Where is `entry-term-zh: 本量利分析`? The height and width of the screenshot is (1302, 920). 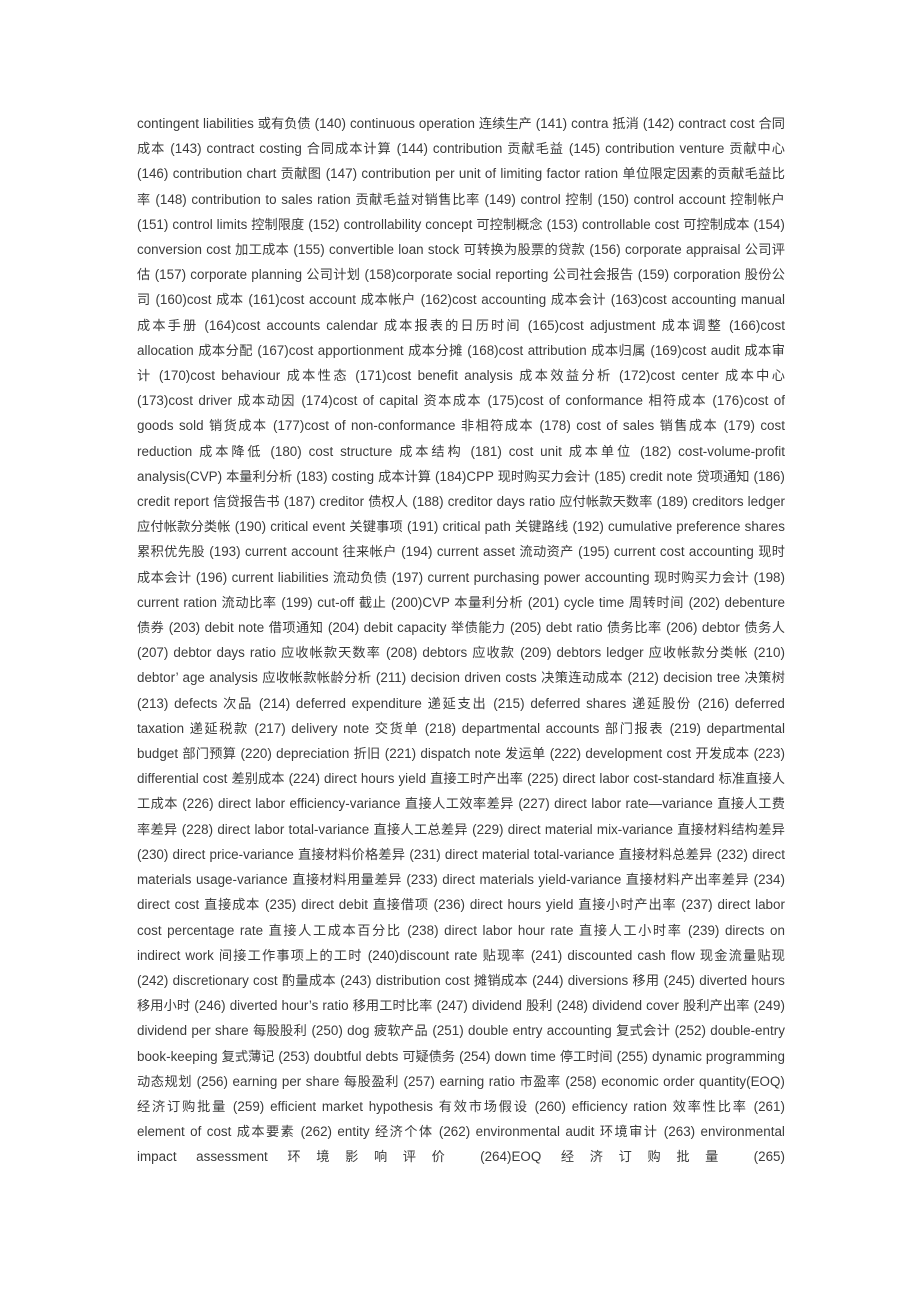
entry-term-zh: 本量利分析 is located at coordinates (489, 603).